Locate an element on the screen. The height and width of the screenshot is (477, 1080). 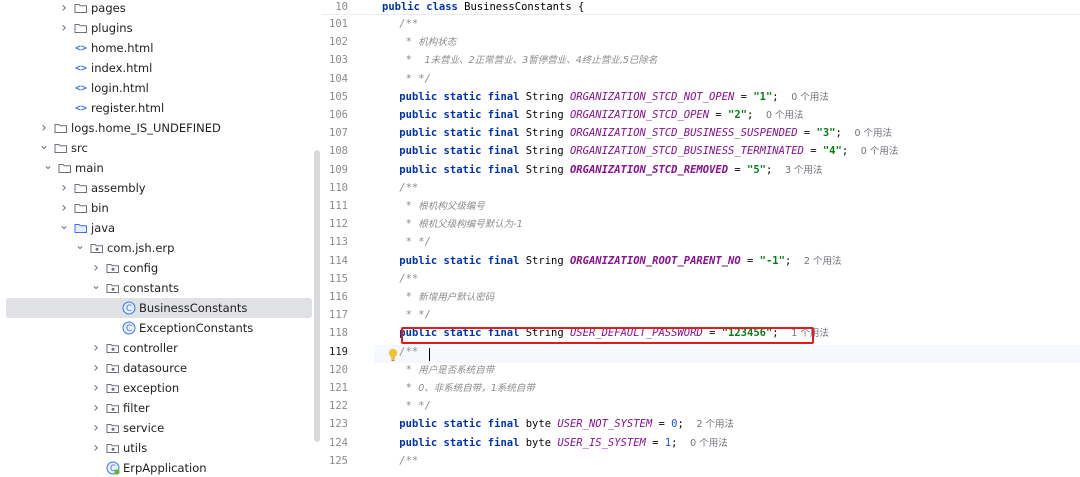
tree-item-plugins: › plugins is located at coordinates (161, 28).